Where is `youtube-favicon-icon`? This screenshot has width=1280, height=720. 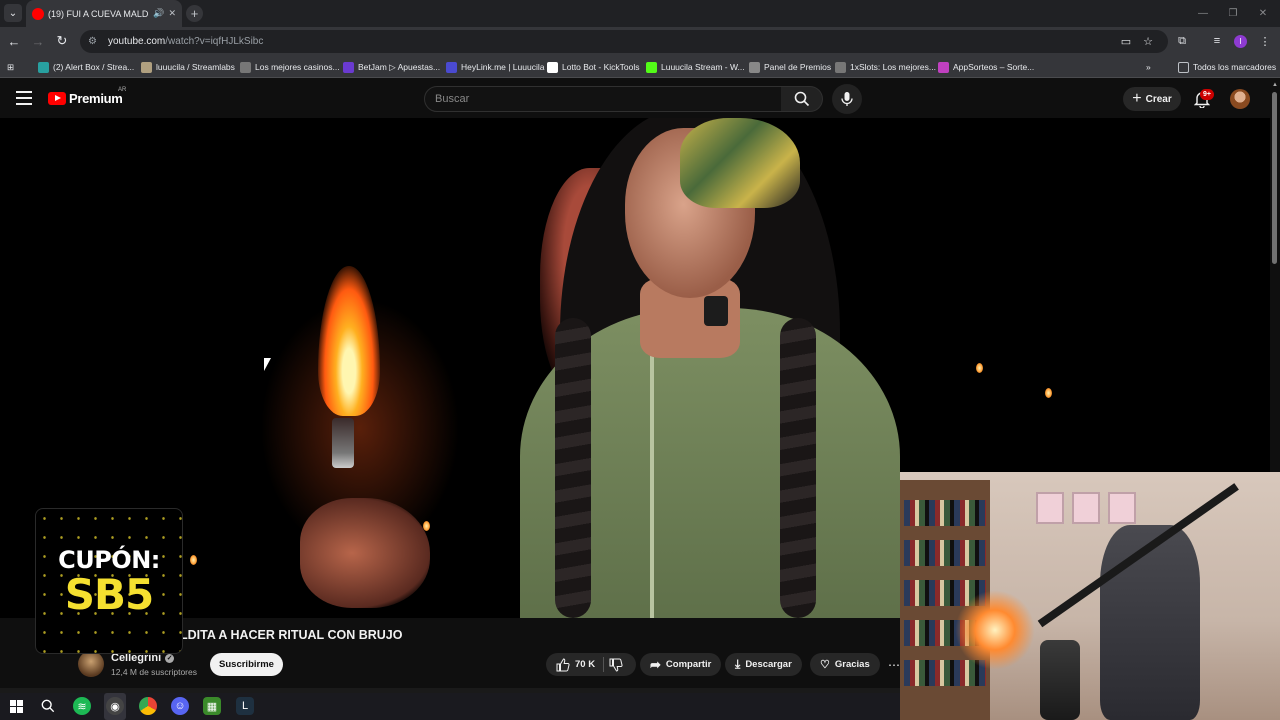
youtube-favicon-icon is located at coordinates (38, 13).